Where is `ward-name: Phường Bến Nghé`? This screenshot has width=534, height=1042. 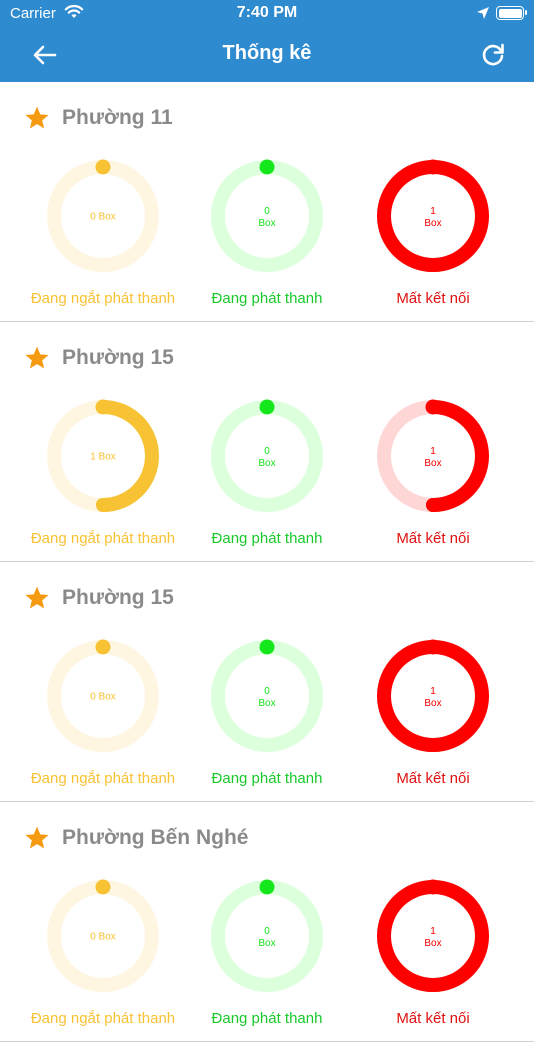 ward-name: Phường Bến Nghé is located at coordinates (155, 837).